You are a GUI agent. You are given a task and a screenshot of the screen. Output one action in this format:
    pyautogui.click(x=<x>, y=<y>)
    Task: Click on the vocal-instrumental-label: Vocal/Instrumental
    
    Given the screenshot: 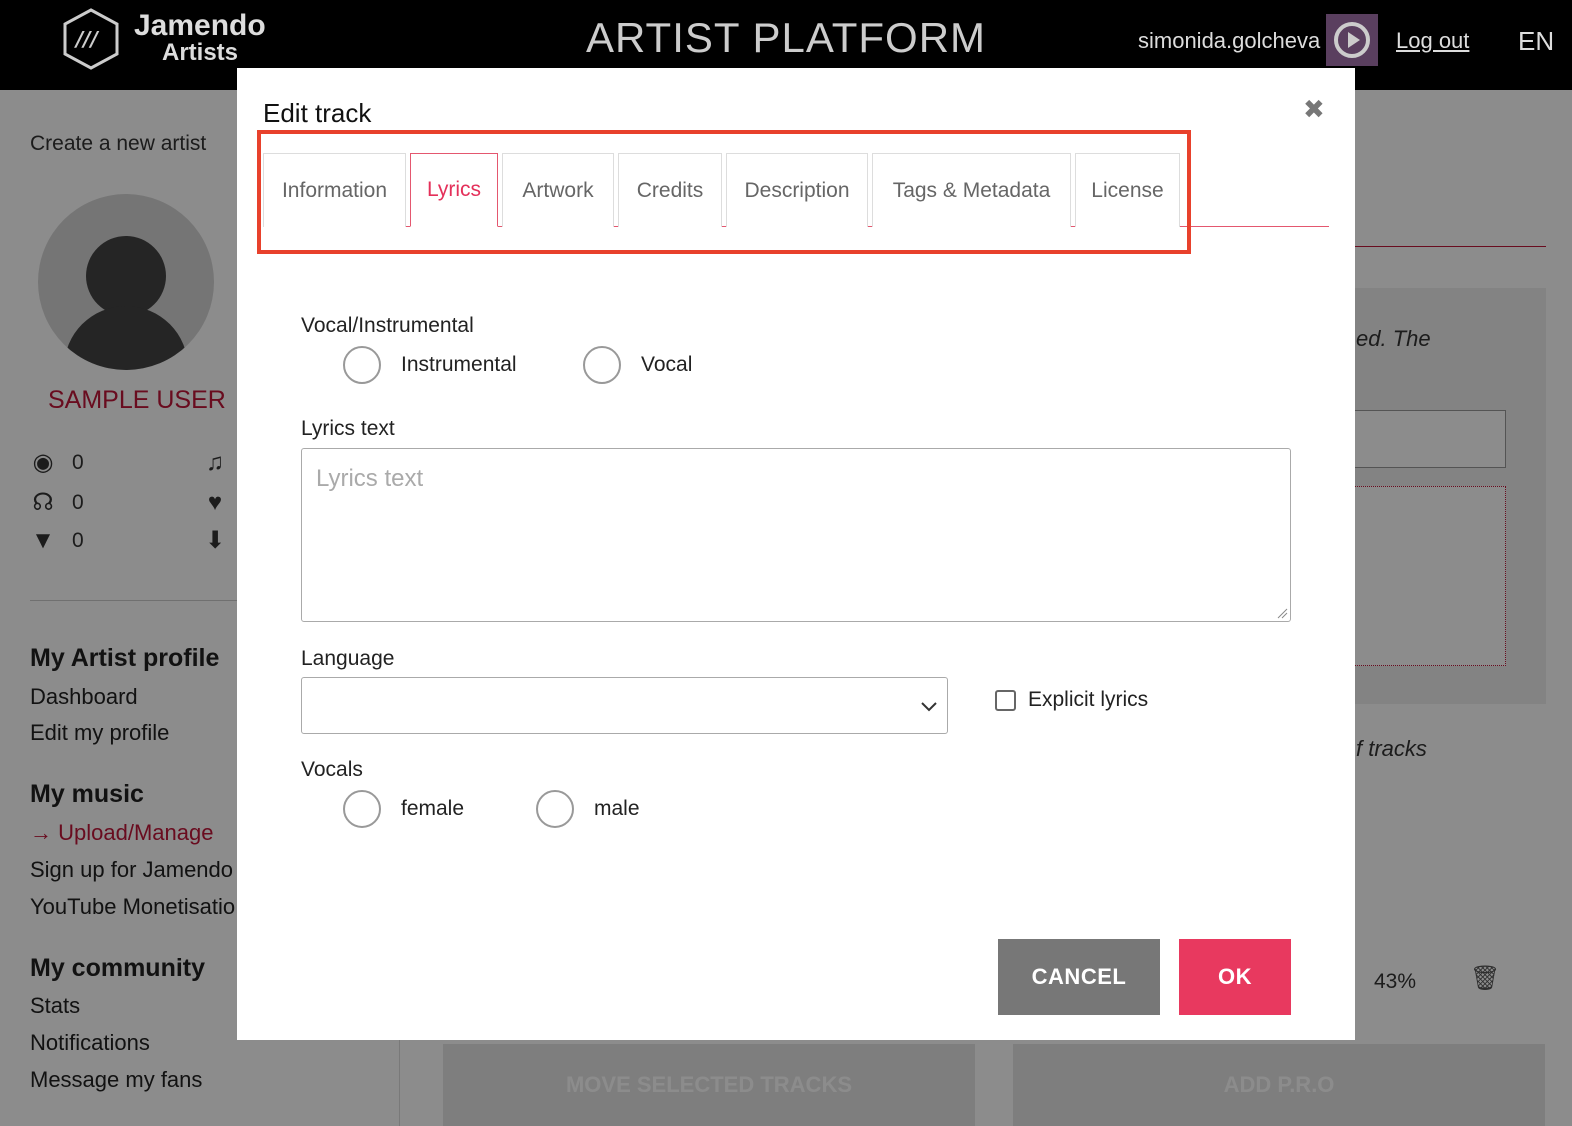 What is the action you would take?
    pyautogui.click(x=387, y=325)
    